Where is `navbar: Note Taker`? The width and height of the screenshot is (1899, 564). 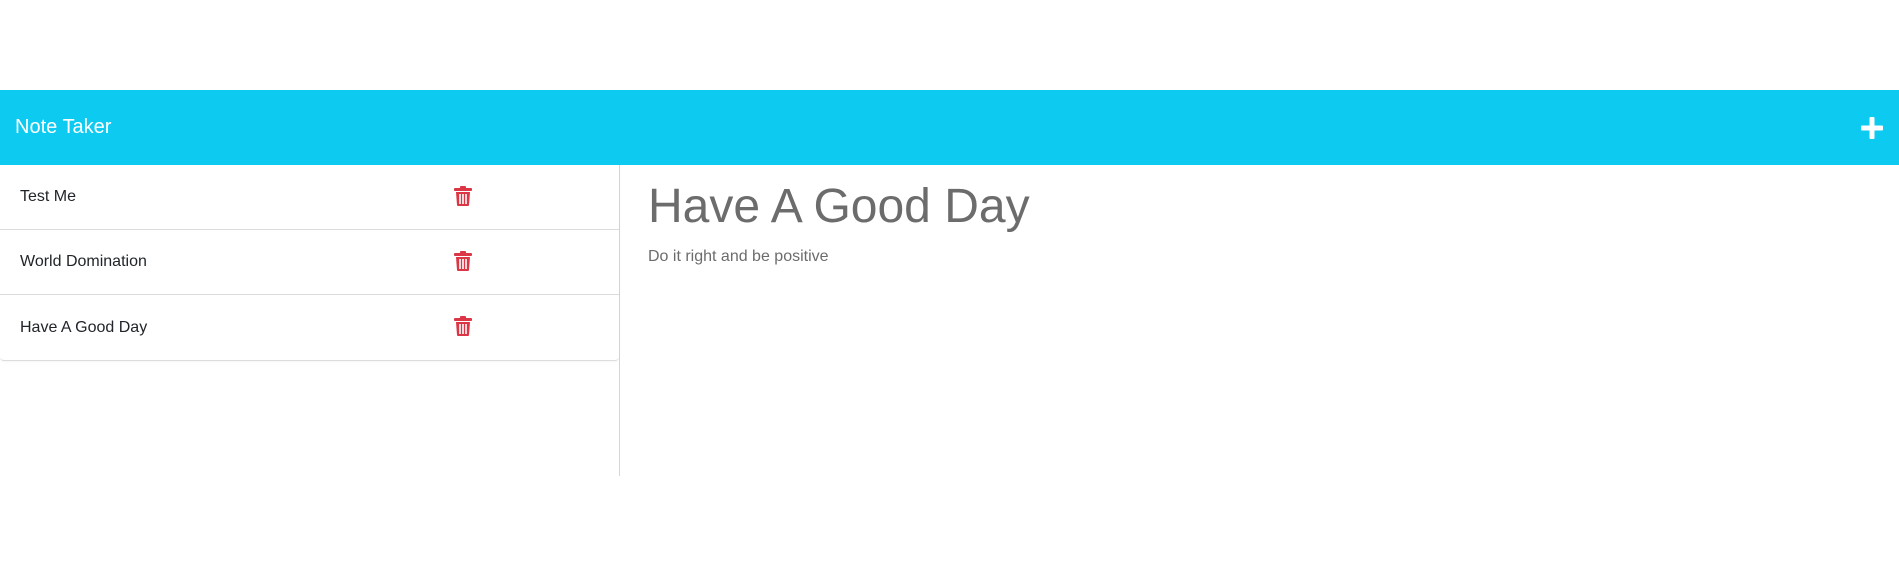 navbar: Note Taker is located at coordinates (949, 127).